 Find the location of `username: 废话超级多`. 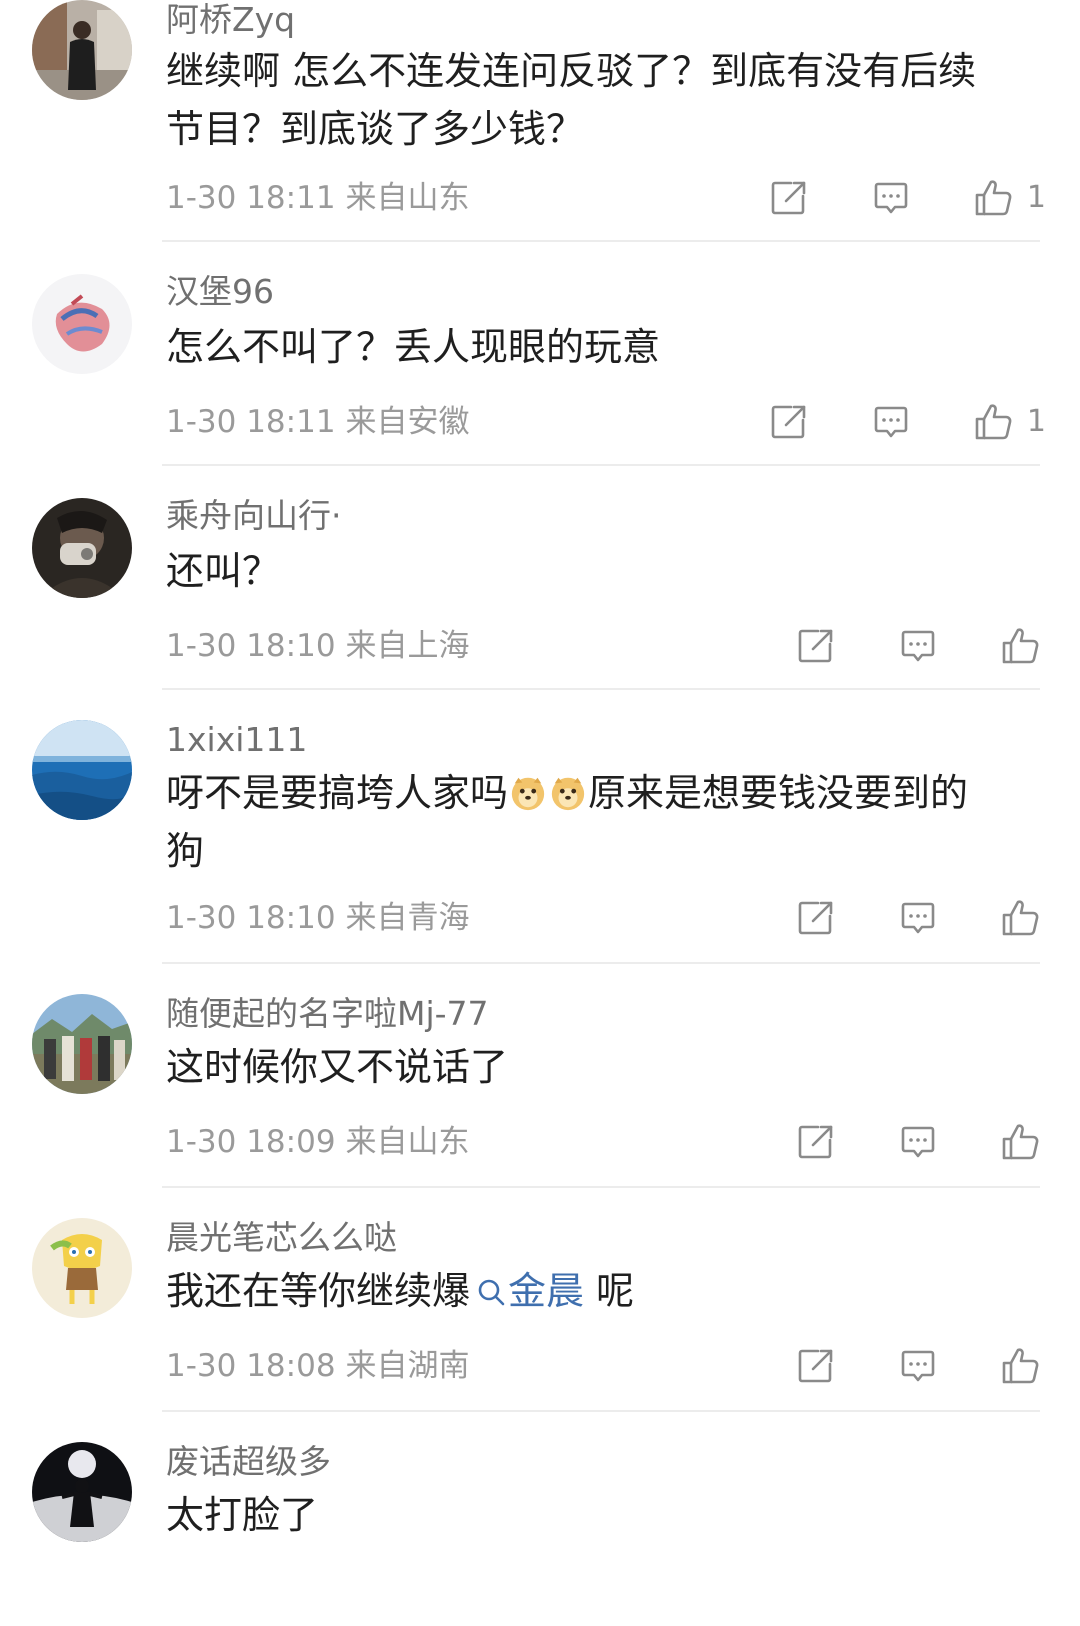

username: 废话超级多 is located at coordinates (248, 1462).